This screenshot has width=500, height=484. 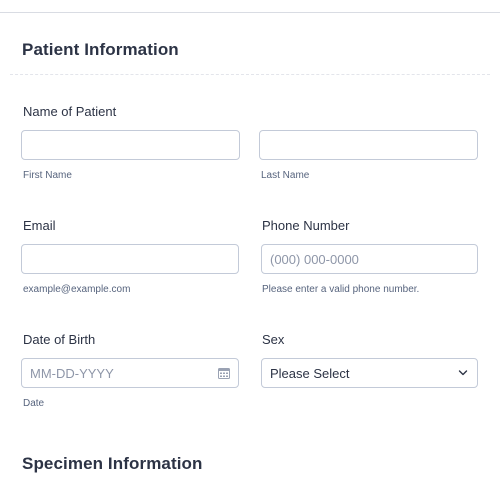 I want to click on sex-select-value: Please Select, so click(x=310, y=373).